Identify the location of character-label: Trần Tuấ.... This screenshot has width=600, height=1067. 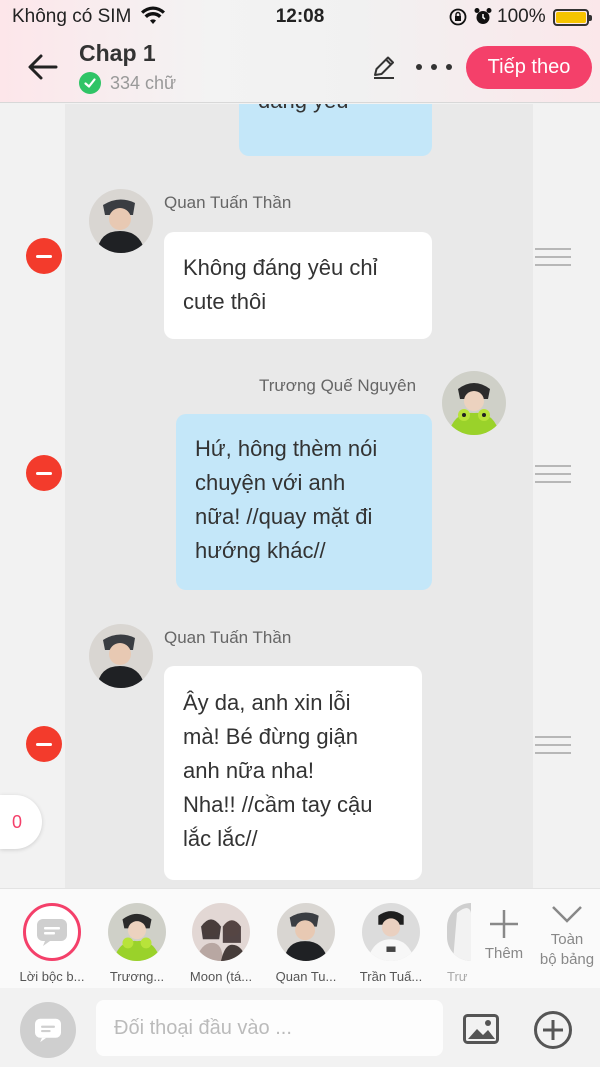
(391, 976).